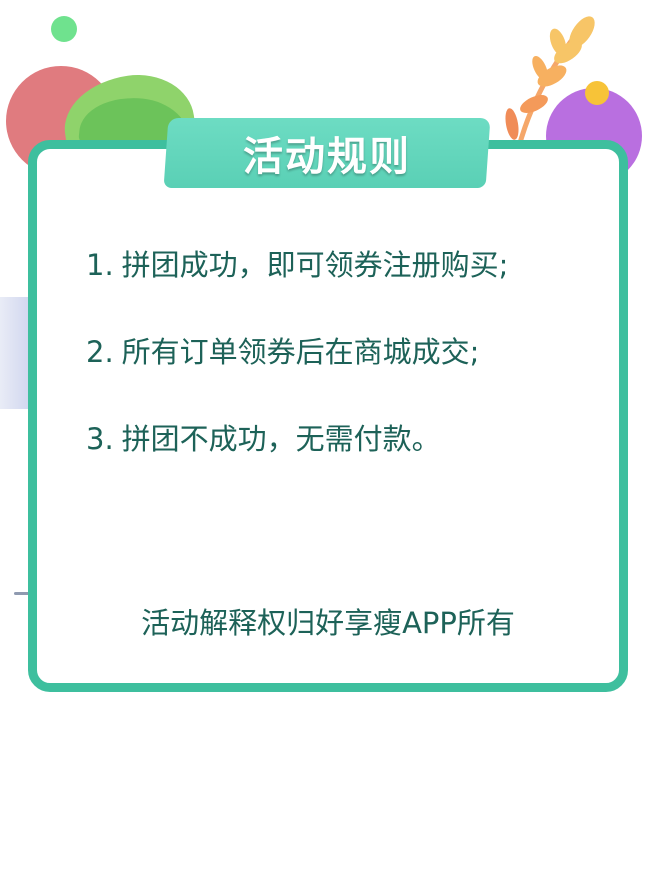 The width and height of the screenshot is (656, 878). I want to click on green-dot-decoration-icon, so click(64, 29).